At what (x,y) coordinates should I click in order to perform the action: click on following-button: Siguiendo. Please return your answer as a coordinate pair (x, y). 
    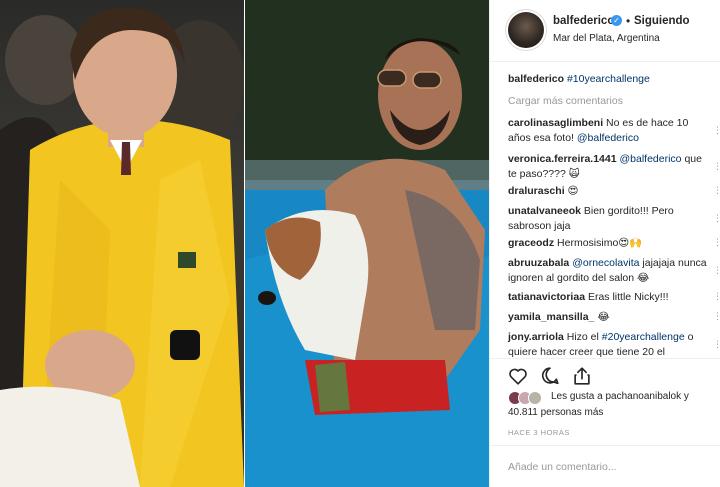
    Looking at the image, I should click on (662, 21).